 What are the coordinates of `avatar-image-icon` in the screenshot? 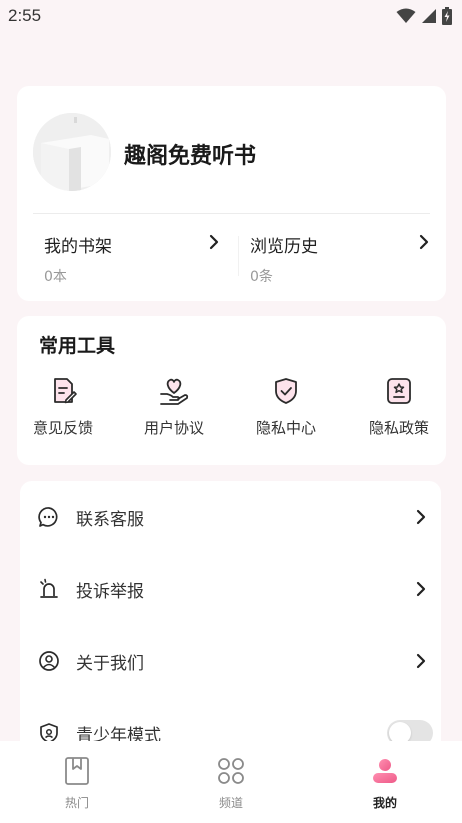 It's located at (72, 152).